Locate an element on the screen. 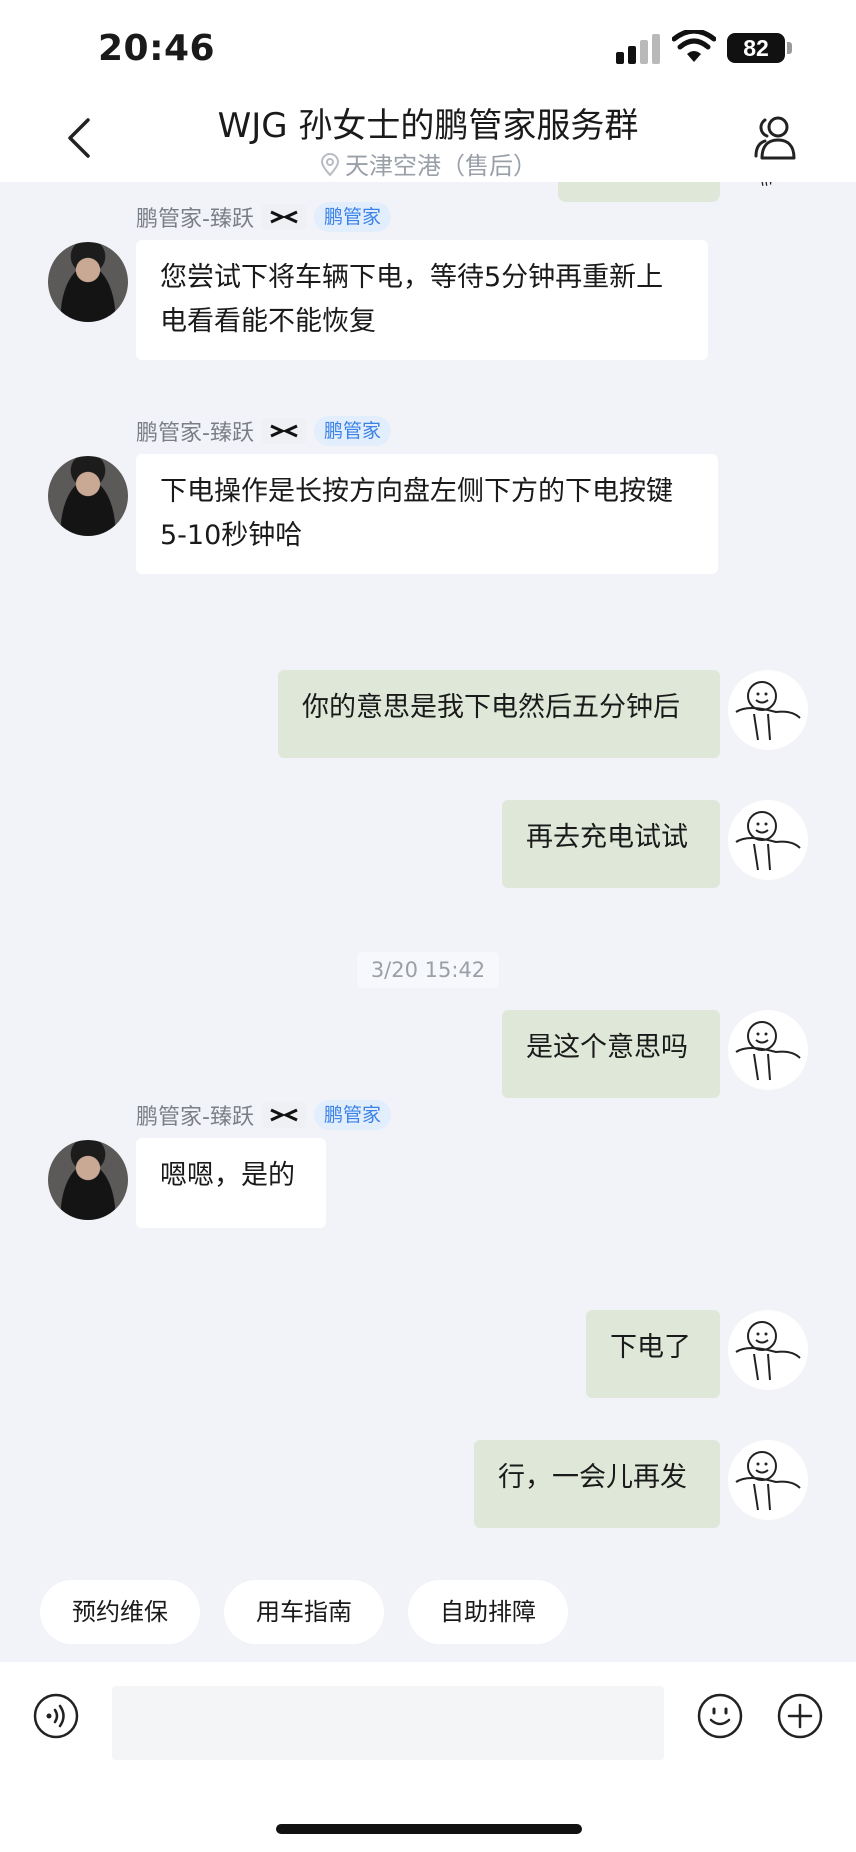 This screenshot has width=856, height=1852. signal-icon is located at coordinates (639, 49).